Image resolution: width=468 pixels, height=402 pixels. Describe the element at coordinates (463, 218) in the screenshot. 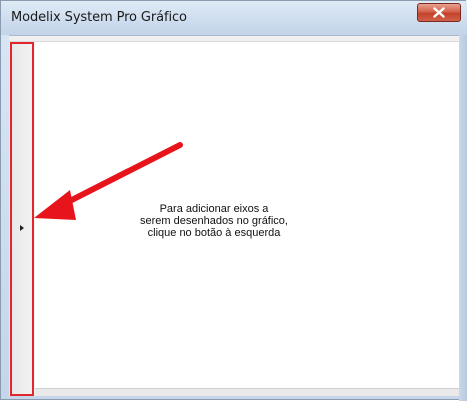

I see `window-right-border` at that location.